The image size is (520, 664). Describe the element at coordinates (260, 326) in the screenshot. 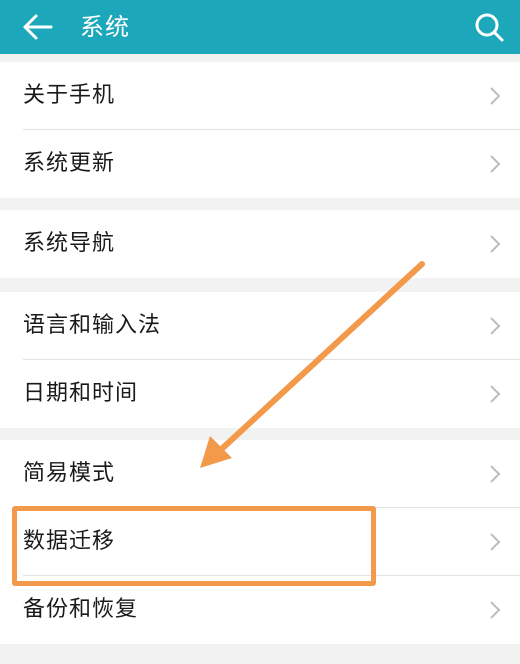

I see `settings-item-language-input: 语言和输入法` at that location.